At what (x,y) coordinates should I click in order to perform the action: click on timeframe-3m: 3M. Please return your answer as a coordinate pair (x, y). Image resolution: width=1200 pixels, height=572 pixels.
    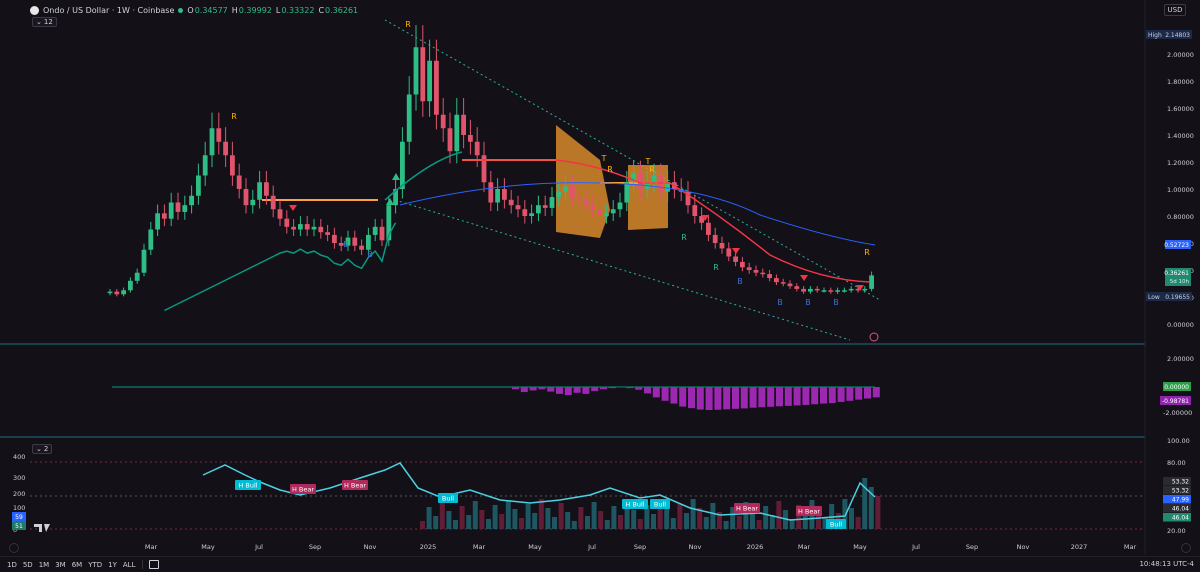
    Looking at the image, I should click on (60, 565).